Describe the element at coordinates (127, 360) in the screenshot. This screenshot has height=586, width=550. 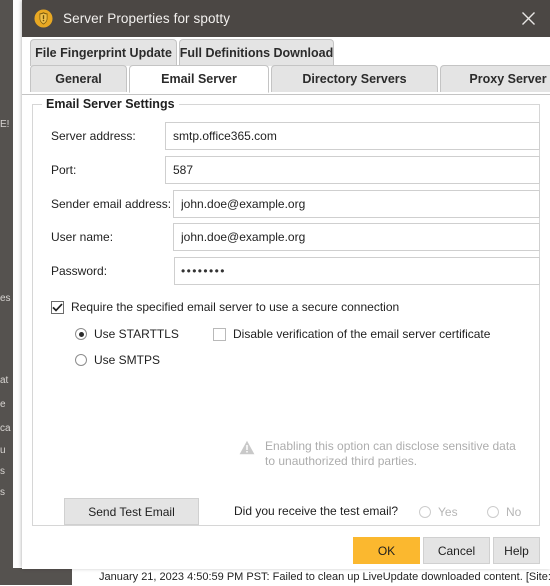
I see `use-smtps-label: Use SMTPS` at that location.